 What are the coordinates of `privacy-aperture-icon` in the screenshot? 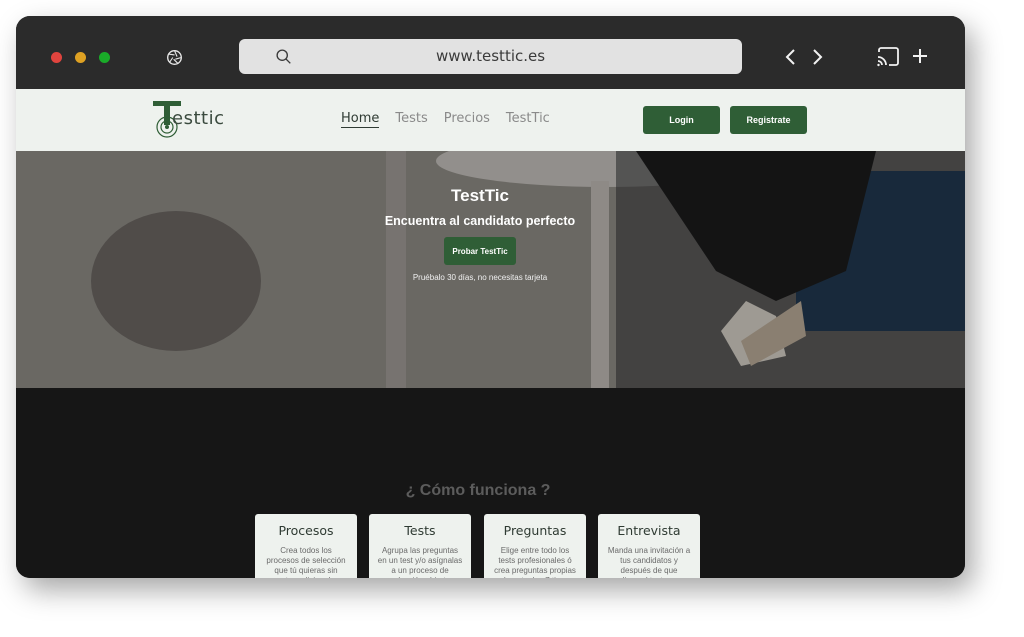 It's located at (174, 57).